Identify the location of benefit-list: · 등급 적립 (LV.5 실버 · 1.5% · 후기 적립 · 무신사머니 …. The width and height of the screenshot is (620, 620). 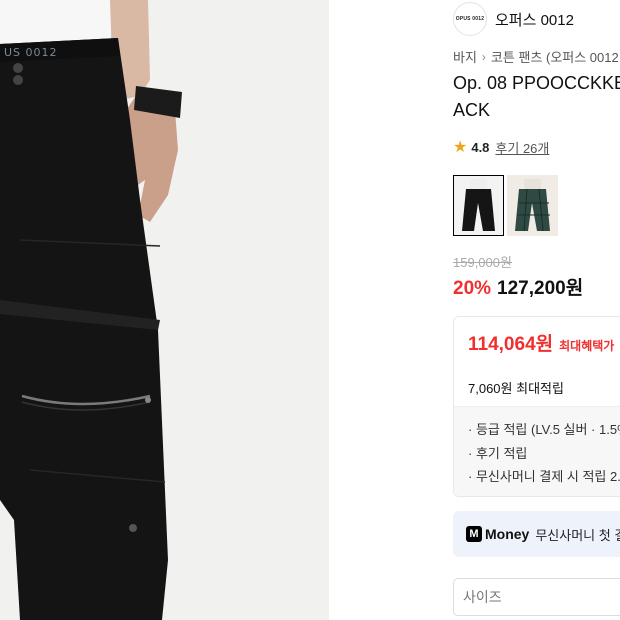
(537, 451).